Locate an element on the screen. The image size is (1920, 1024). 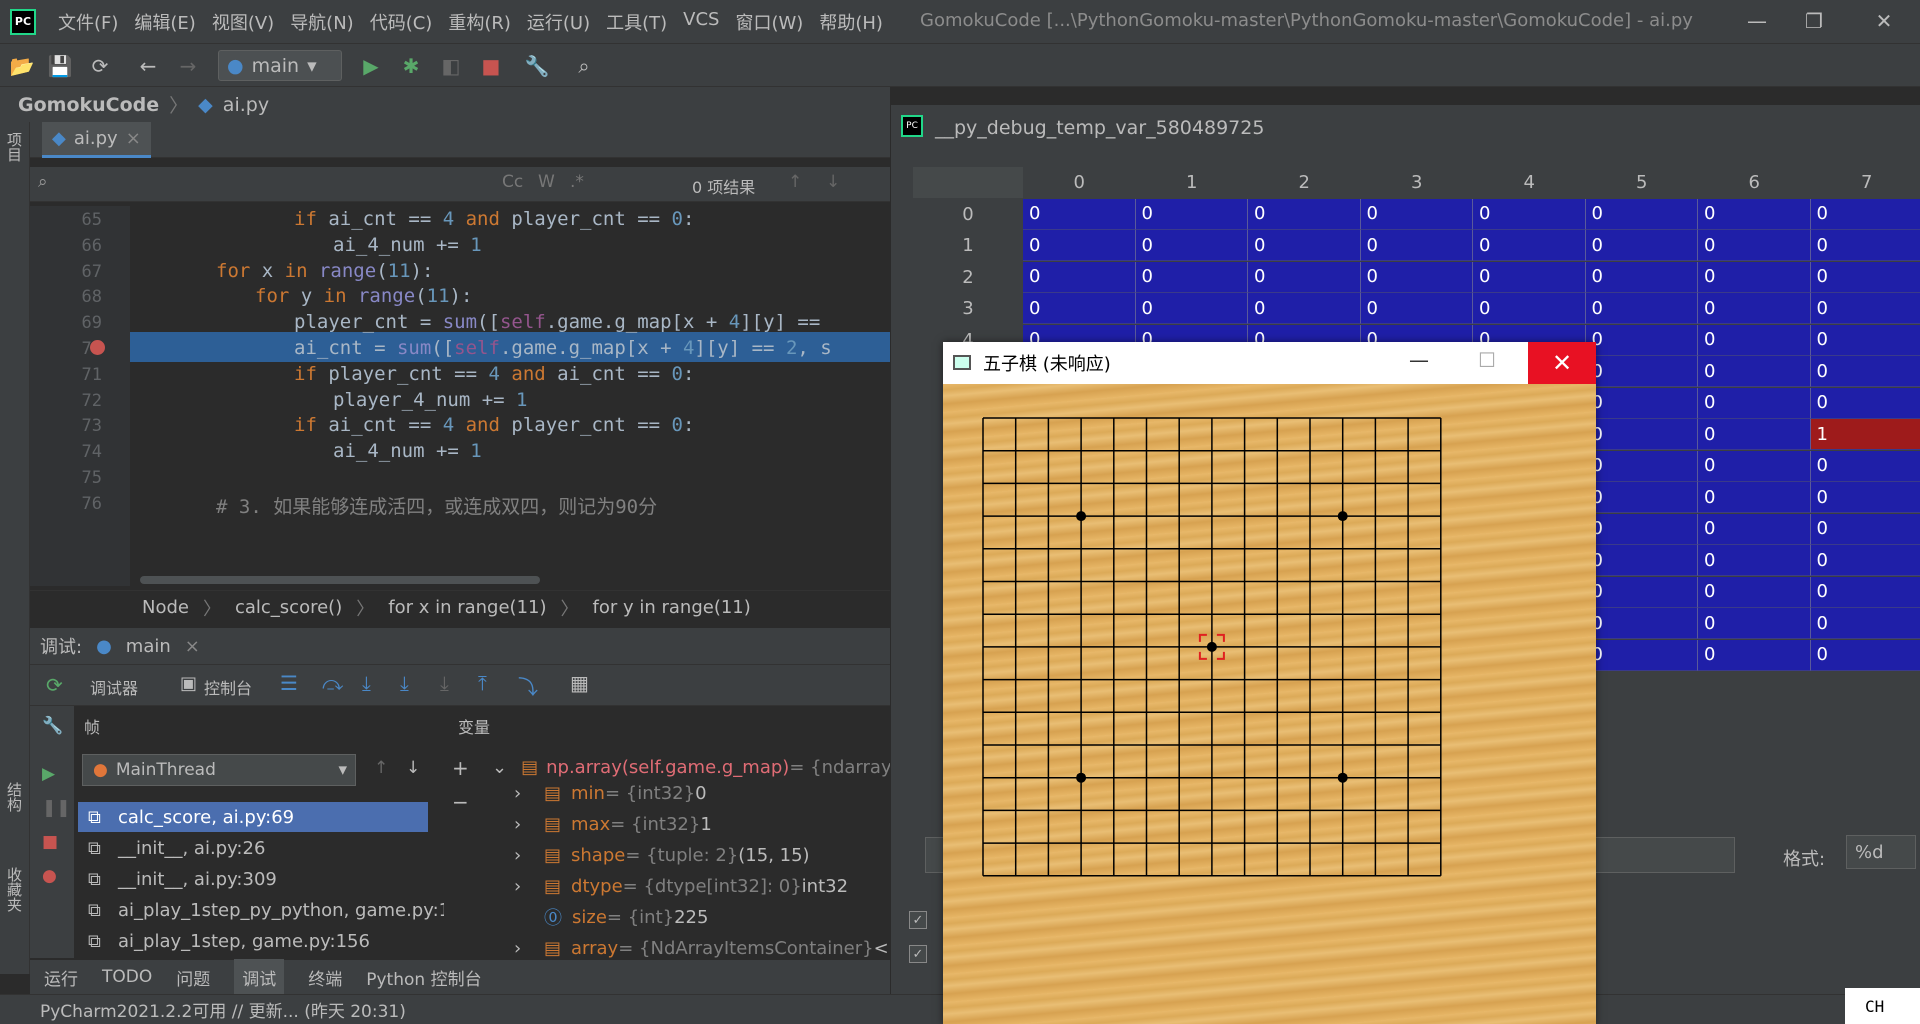
tool-tab: TODO is located at coordinates (127, 977).